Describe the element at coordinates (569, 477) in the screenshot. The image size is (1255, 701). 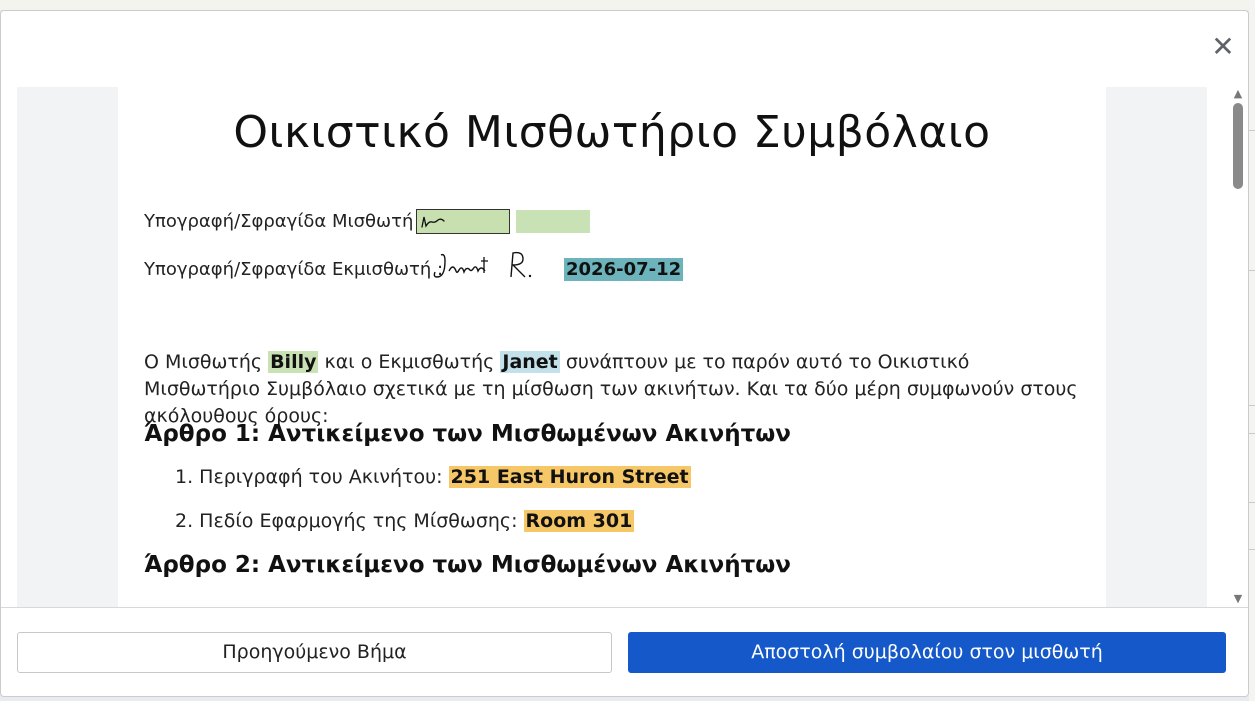
I see `property-description-value: 251 East Huron Street` at that location.